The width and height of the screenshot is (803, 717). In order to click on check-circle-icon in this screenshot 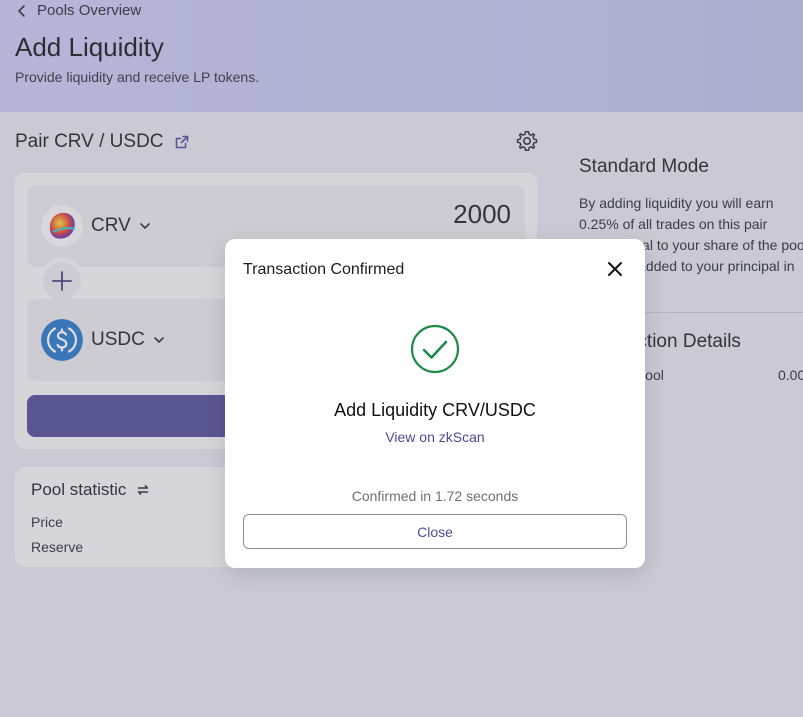, I will do `click(435, 349)`.